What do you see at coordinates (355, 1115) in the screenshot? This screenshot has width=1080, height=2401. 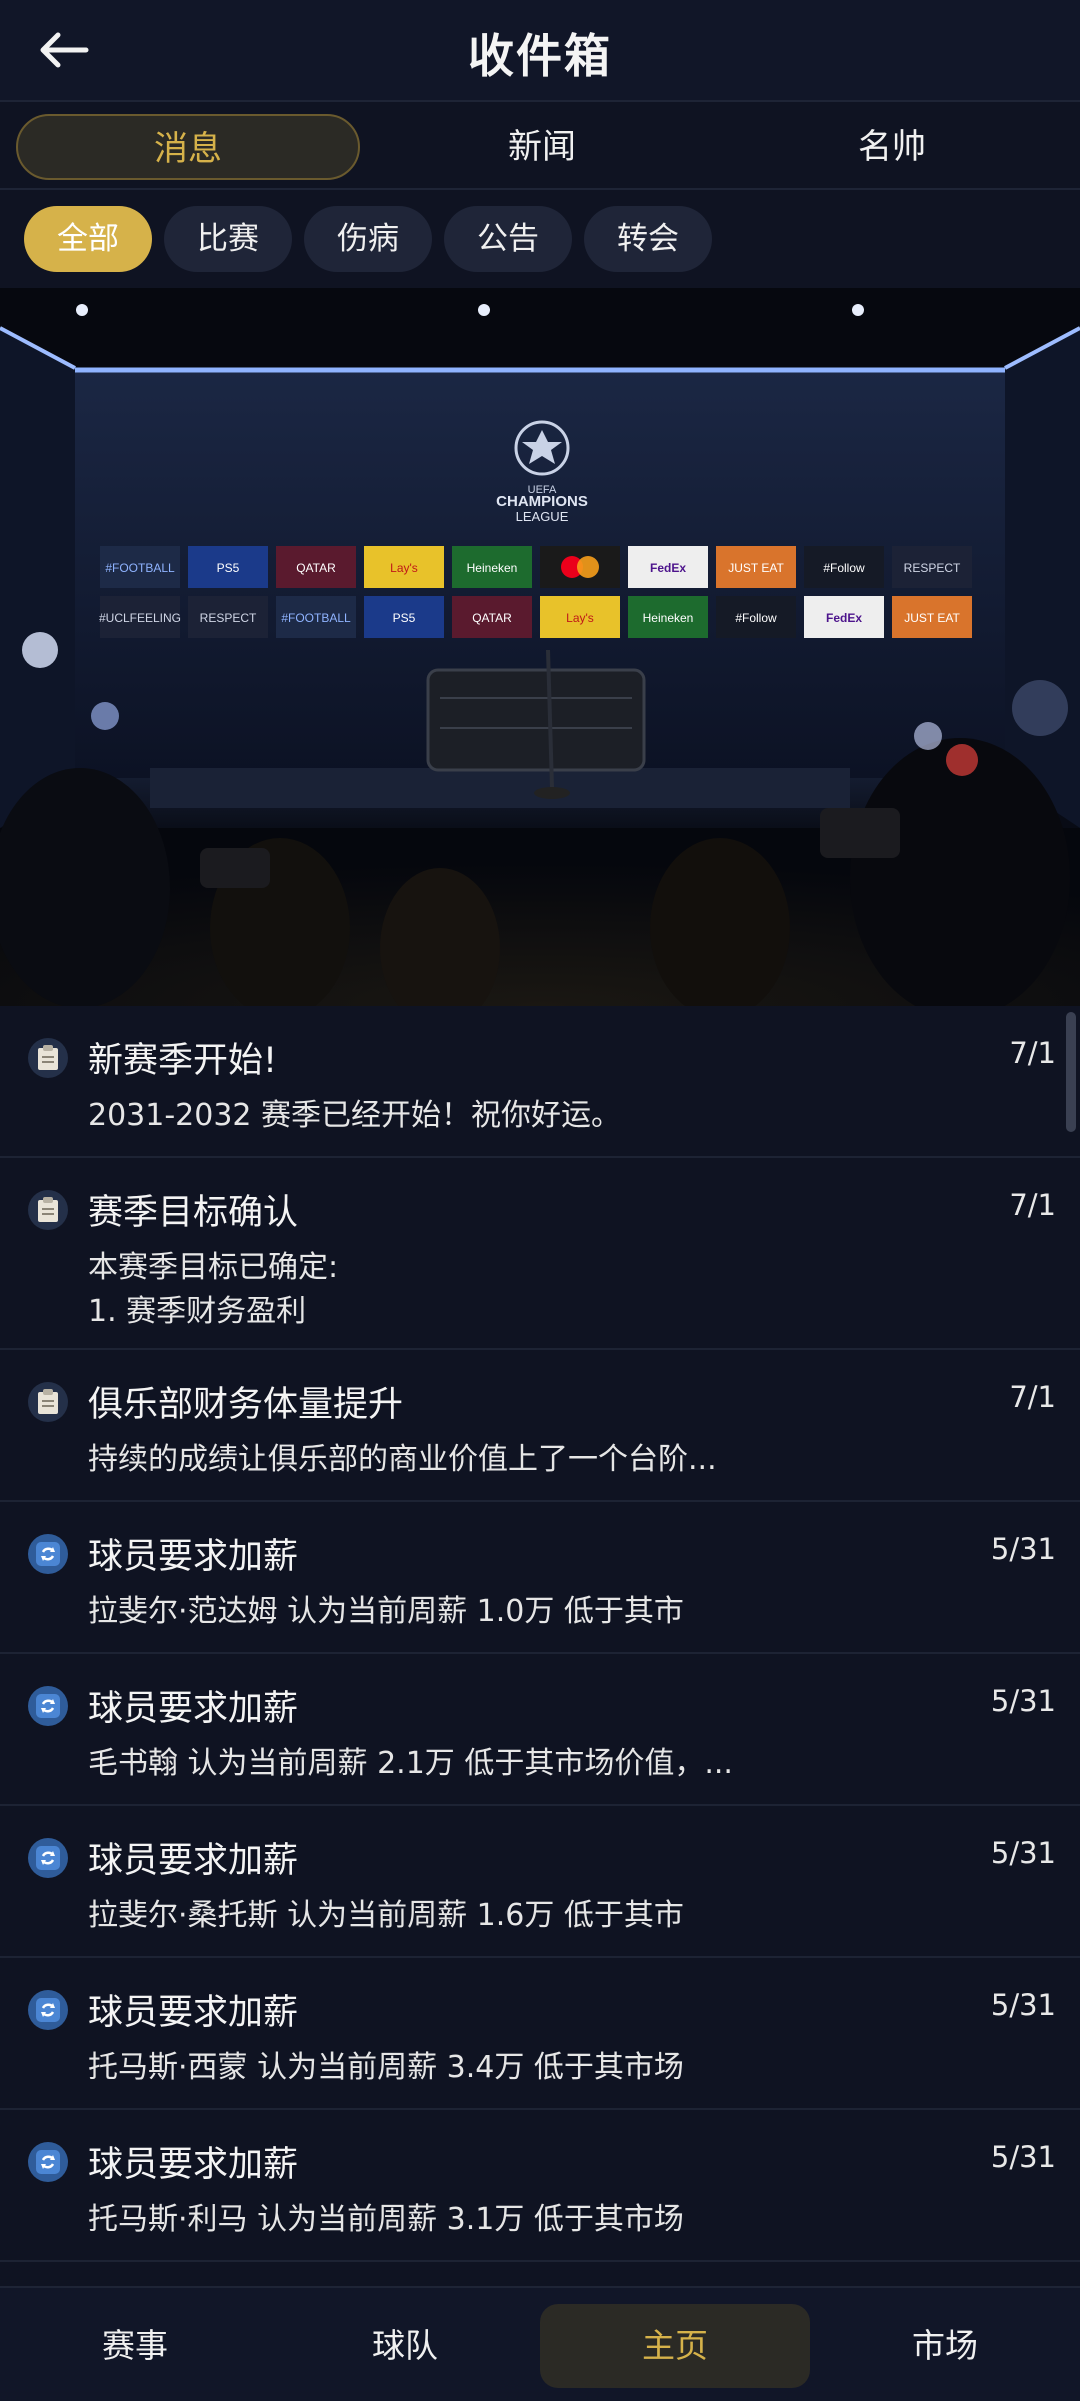 I see `message-body: 2031-2032 赛季已经开始！祝你好运。` at bounding box center [355, 1115].